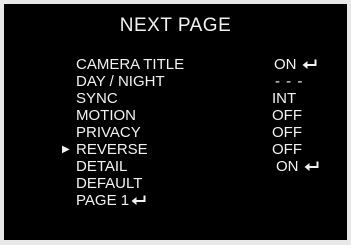 The height and width of the screenshot is (245, 351). I want to click on menu-item-page-1: PAGE 1, so click(175, 201).